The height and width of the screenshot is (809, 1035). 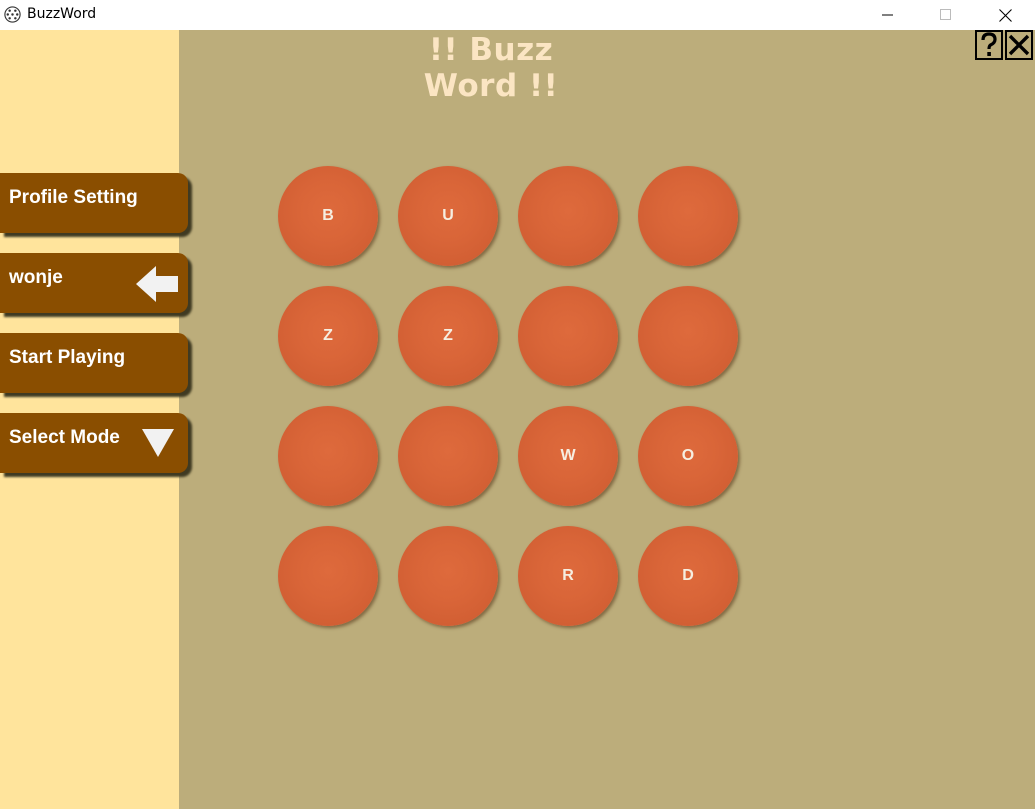 What do you see at coordinates (12, 14) in the screenshot?
I see `dice-app-icon` at bounding box center [12, 14].